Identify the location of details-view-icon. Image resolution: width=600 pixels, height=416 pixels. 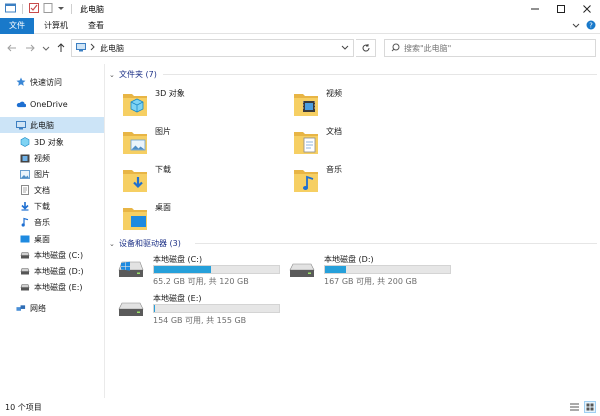
(574, 407).